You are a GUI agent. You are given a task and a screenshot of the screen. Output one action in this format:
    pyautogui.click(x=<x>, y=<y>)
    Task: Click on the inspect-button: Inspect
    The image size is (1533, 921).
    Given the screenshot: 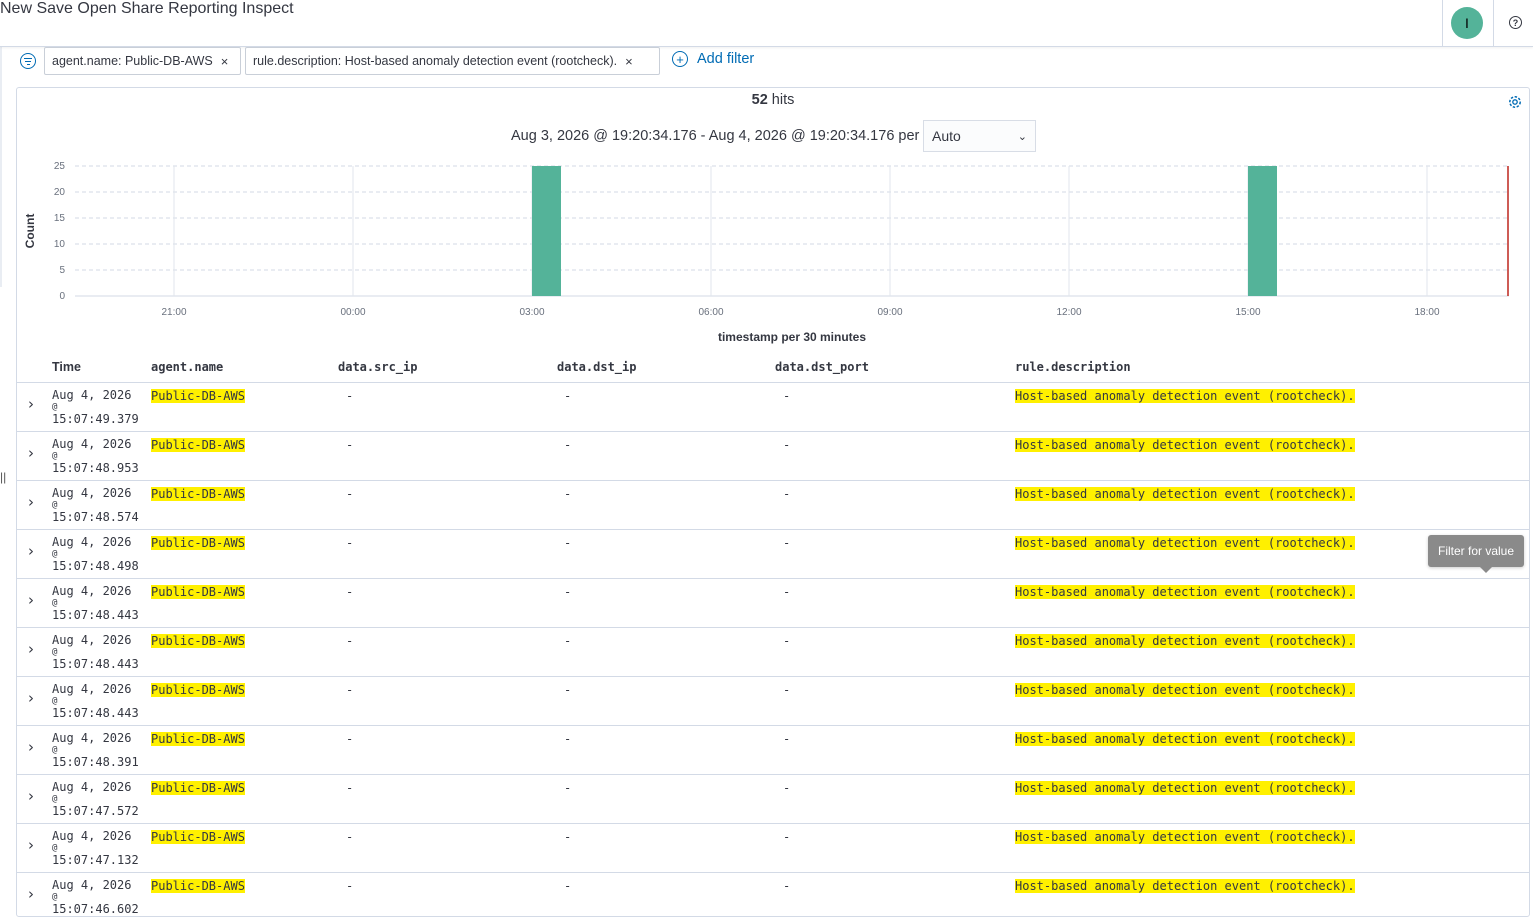 What is the action you would take?
    pyautogui.click(x=268, y=8)
    